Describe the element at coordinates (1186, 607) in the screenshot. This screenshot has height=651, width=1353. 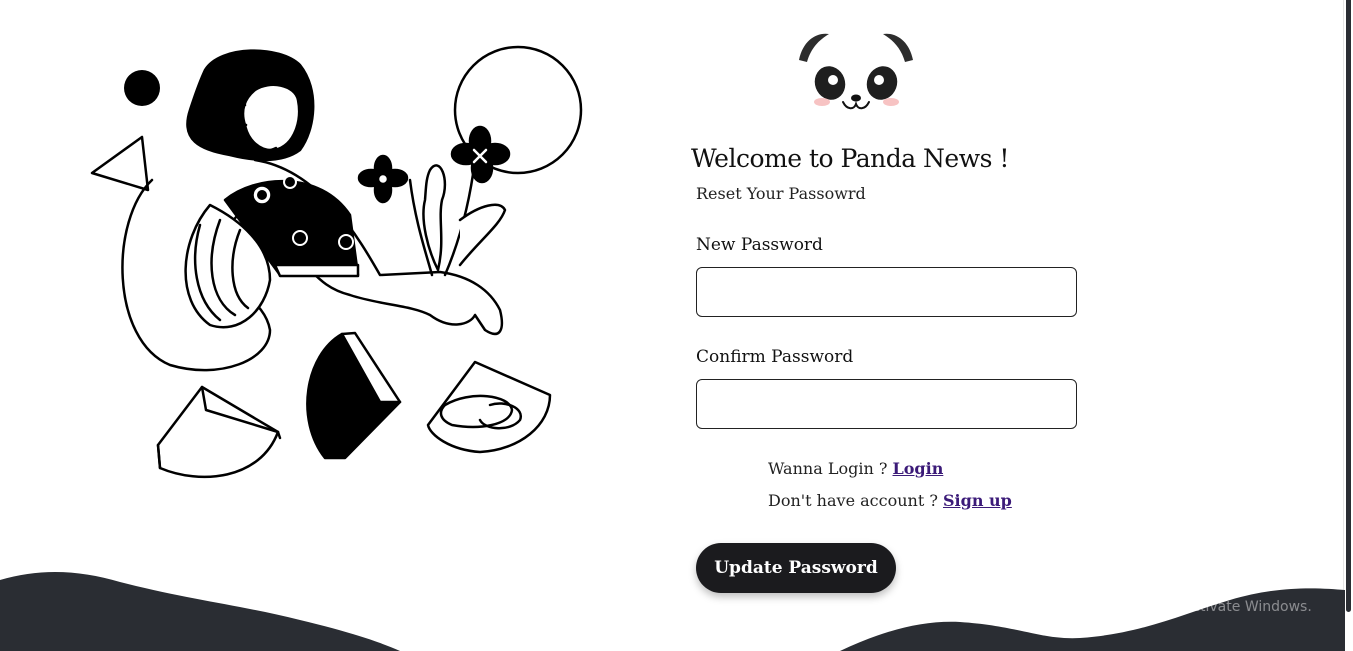
I see `watermark-line2: Go to Settings to activate Windows.` at that location.